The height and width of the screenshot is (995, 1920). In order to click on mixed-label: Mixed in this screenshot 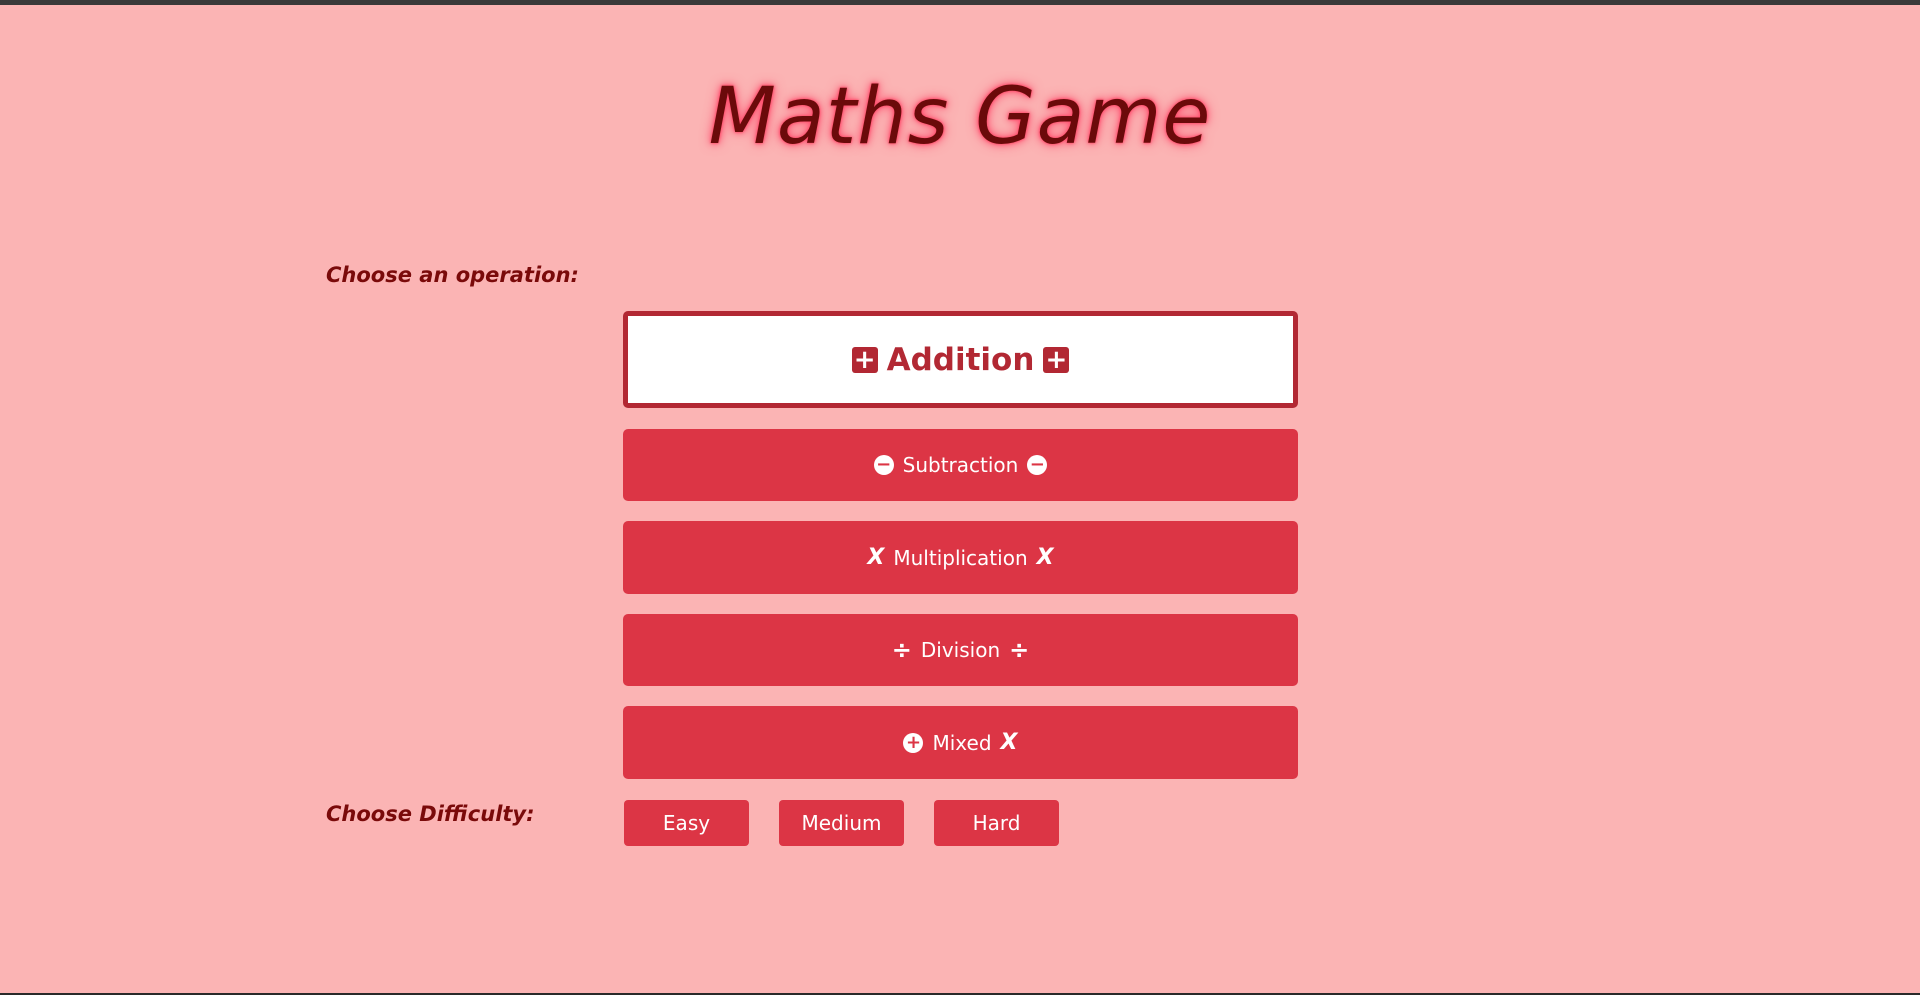, I will do `click(962, 742)`.